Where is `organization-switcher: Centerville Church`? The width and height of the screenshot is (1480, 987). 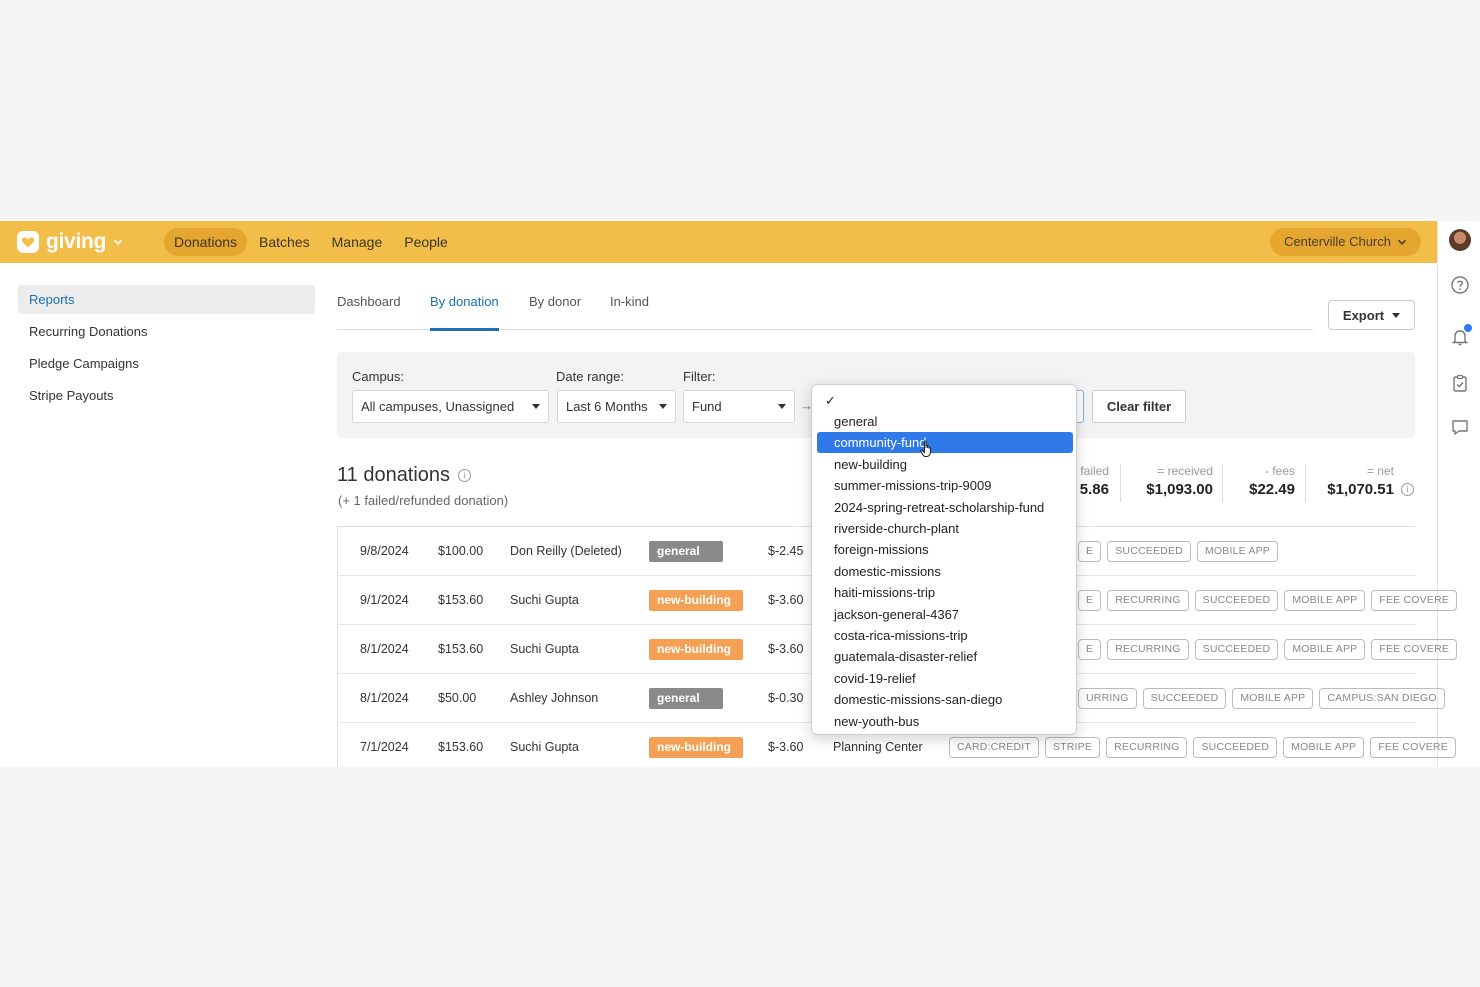 organization-switcher: Centerville Church is located at coordinates (1345, 242).